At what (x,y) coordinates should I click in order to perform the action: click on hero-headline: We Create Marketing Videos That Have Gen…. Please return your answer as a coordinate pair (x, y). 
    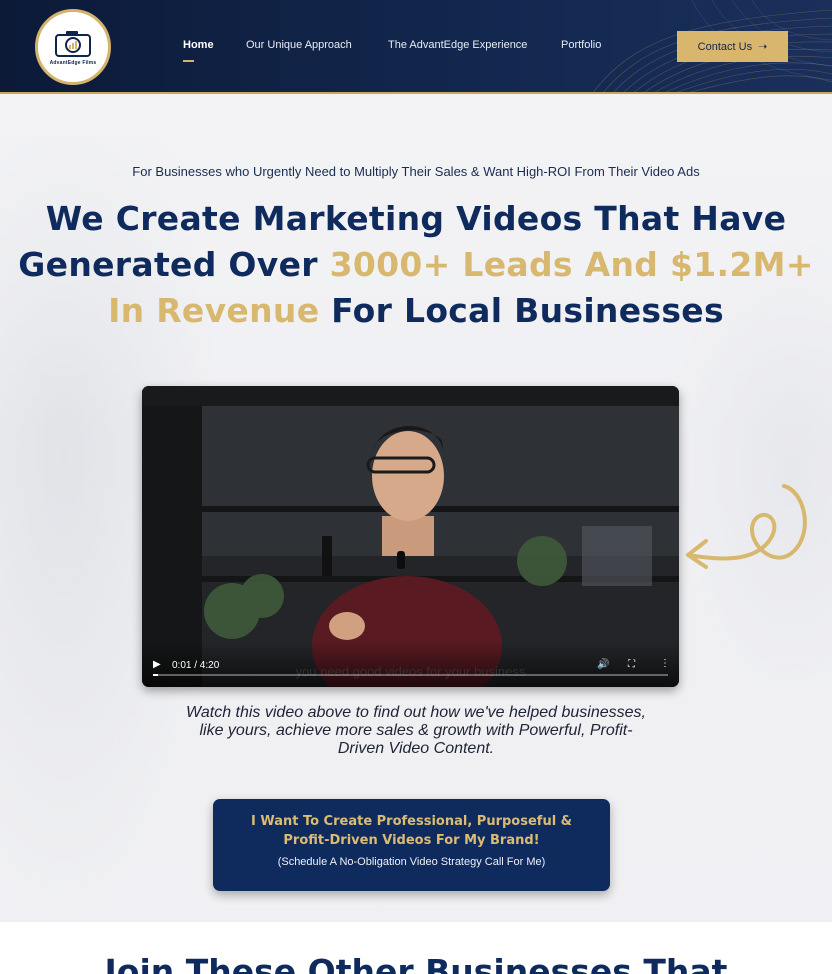
    Looking at the image, I should click on (416, 265).